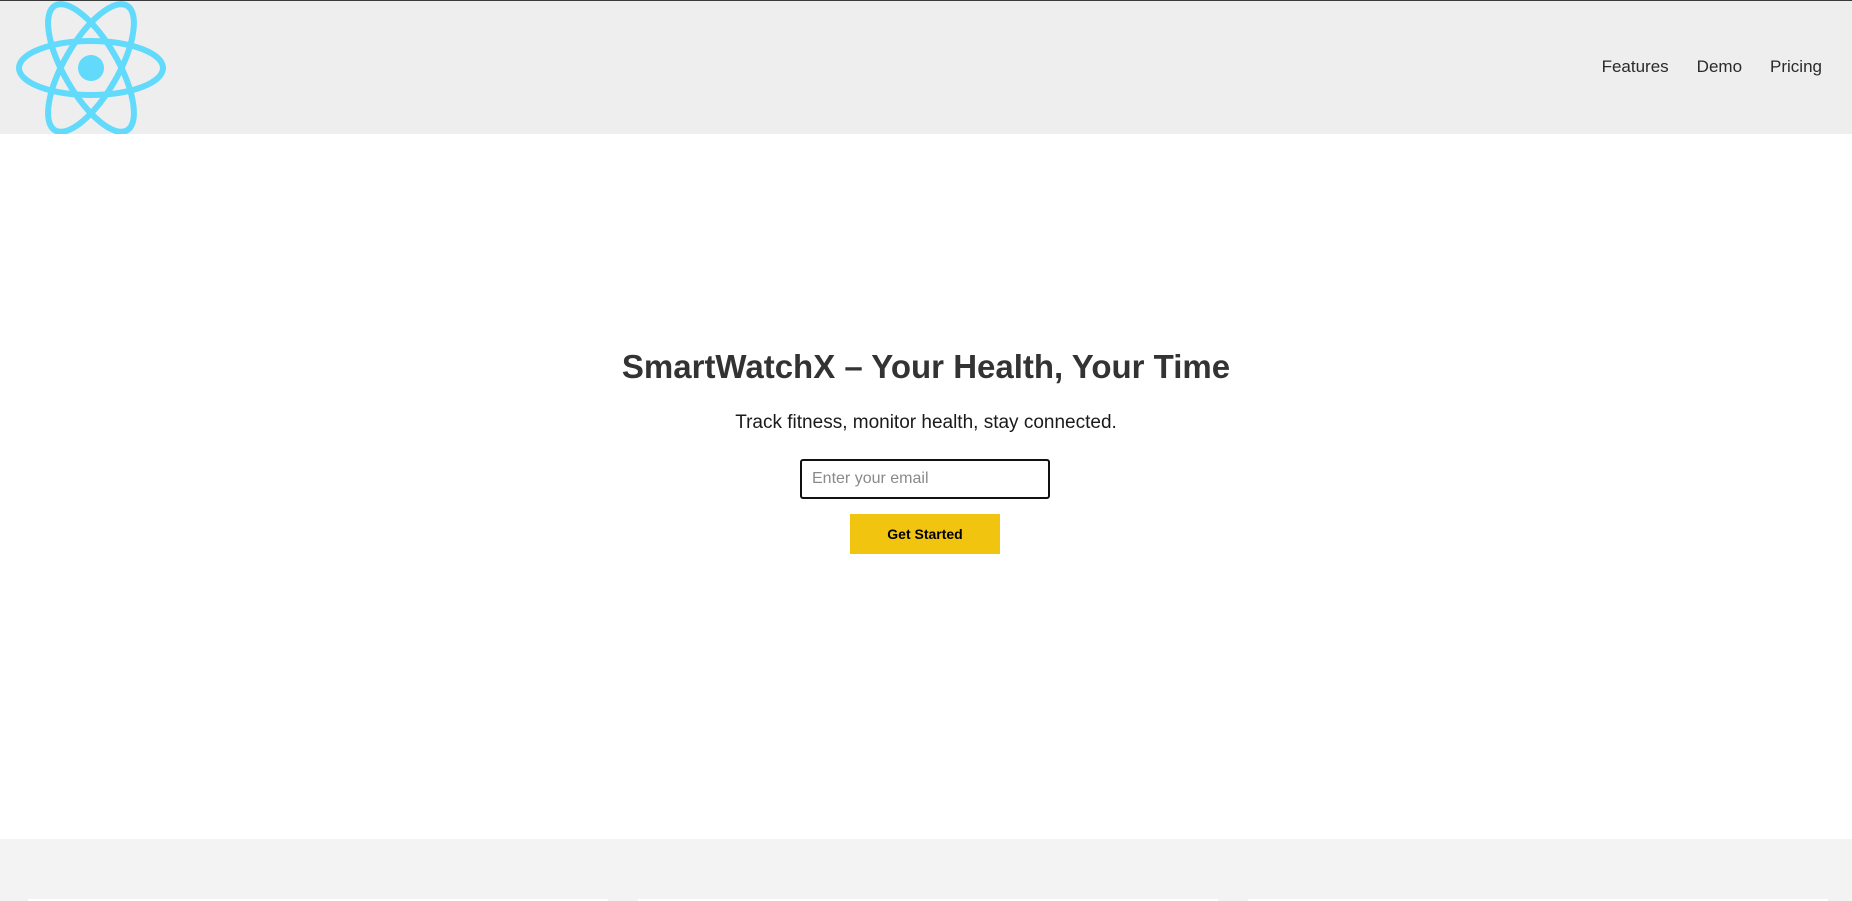 This screenshot has height=901, width=1852. Describe the element at coordinates (926, 870) in the screenshot. I see `features-section-top` at that location.